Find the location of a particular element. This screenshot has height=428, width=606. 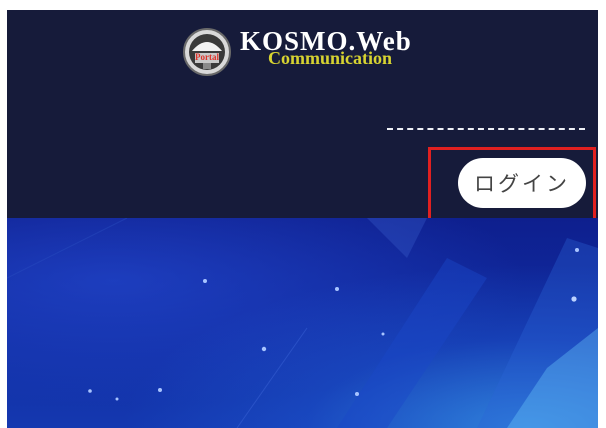

site-logo: Portal KOSMO.Web Communication is located at coordinates (312, 50).